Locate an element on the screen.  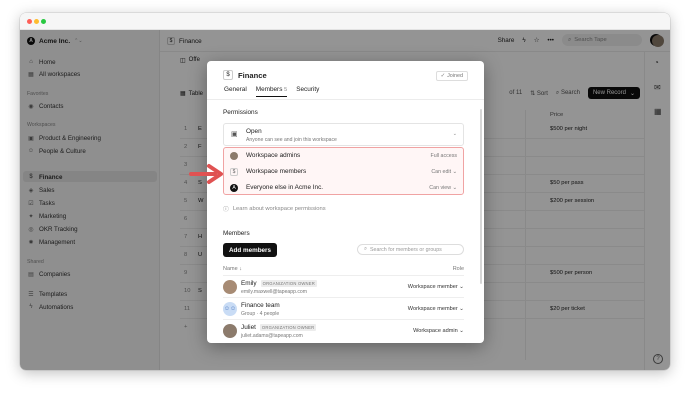
member-search-input: ⌕ Search for members or groups is located at coordinates (410, 249).